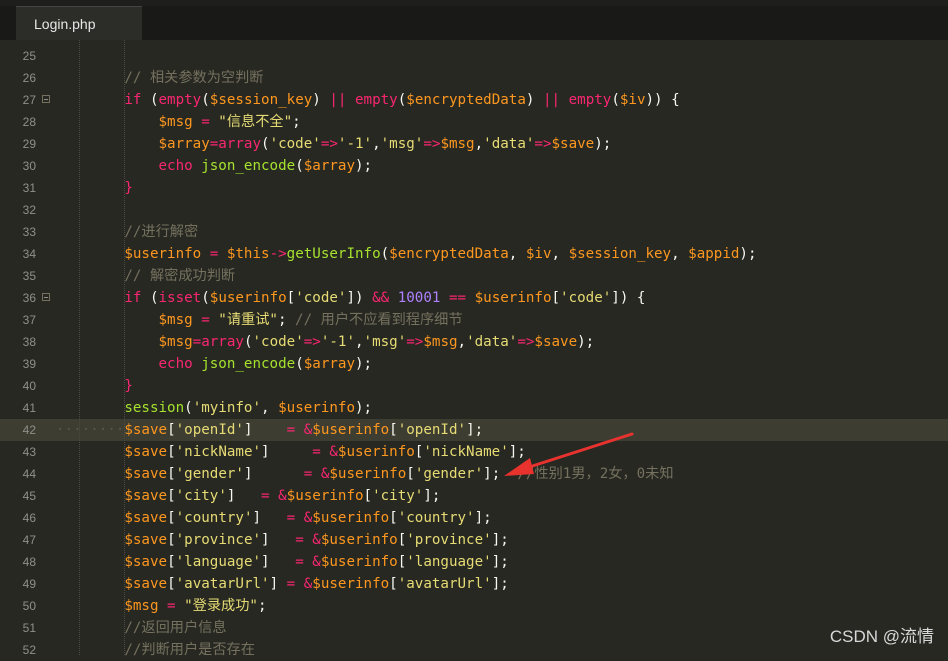 This screenshot has height=661, width=948. I want to click on code-line: 28 $msg = "信息不全";, so click(474, 122).